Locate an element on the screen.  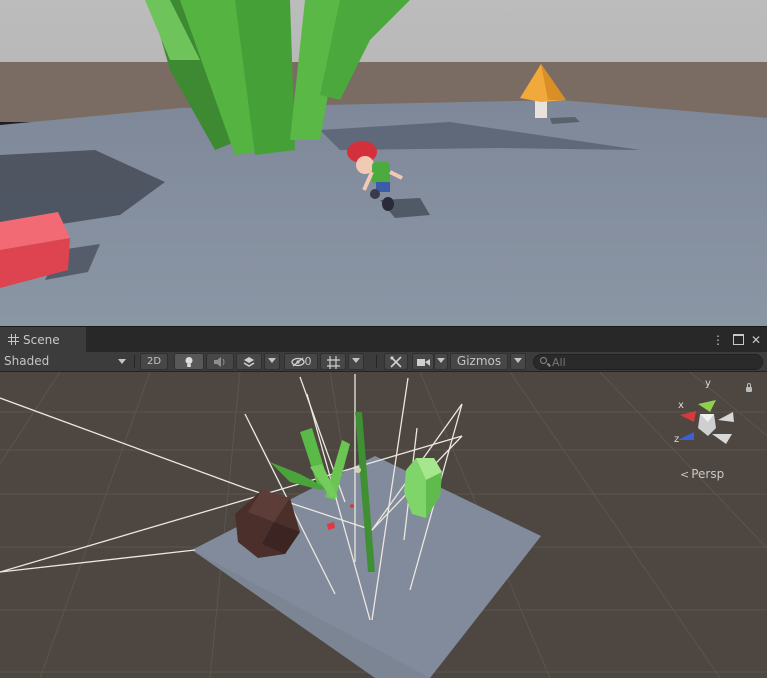
search-icon is located at coordinates (543, 360).